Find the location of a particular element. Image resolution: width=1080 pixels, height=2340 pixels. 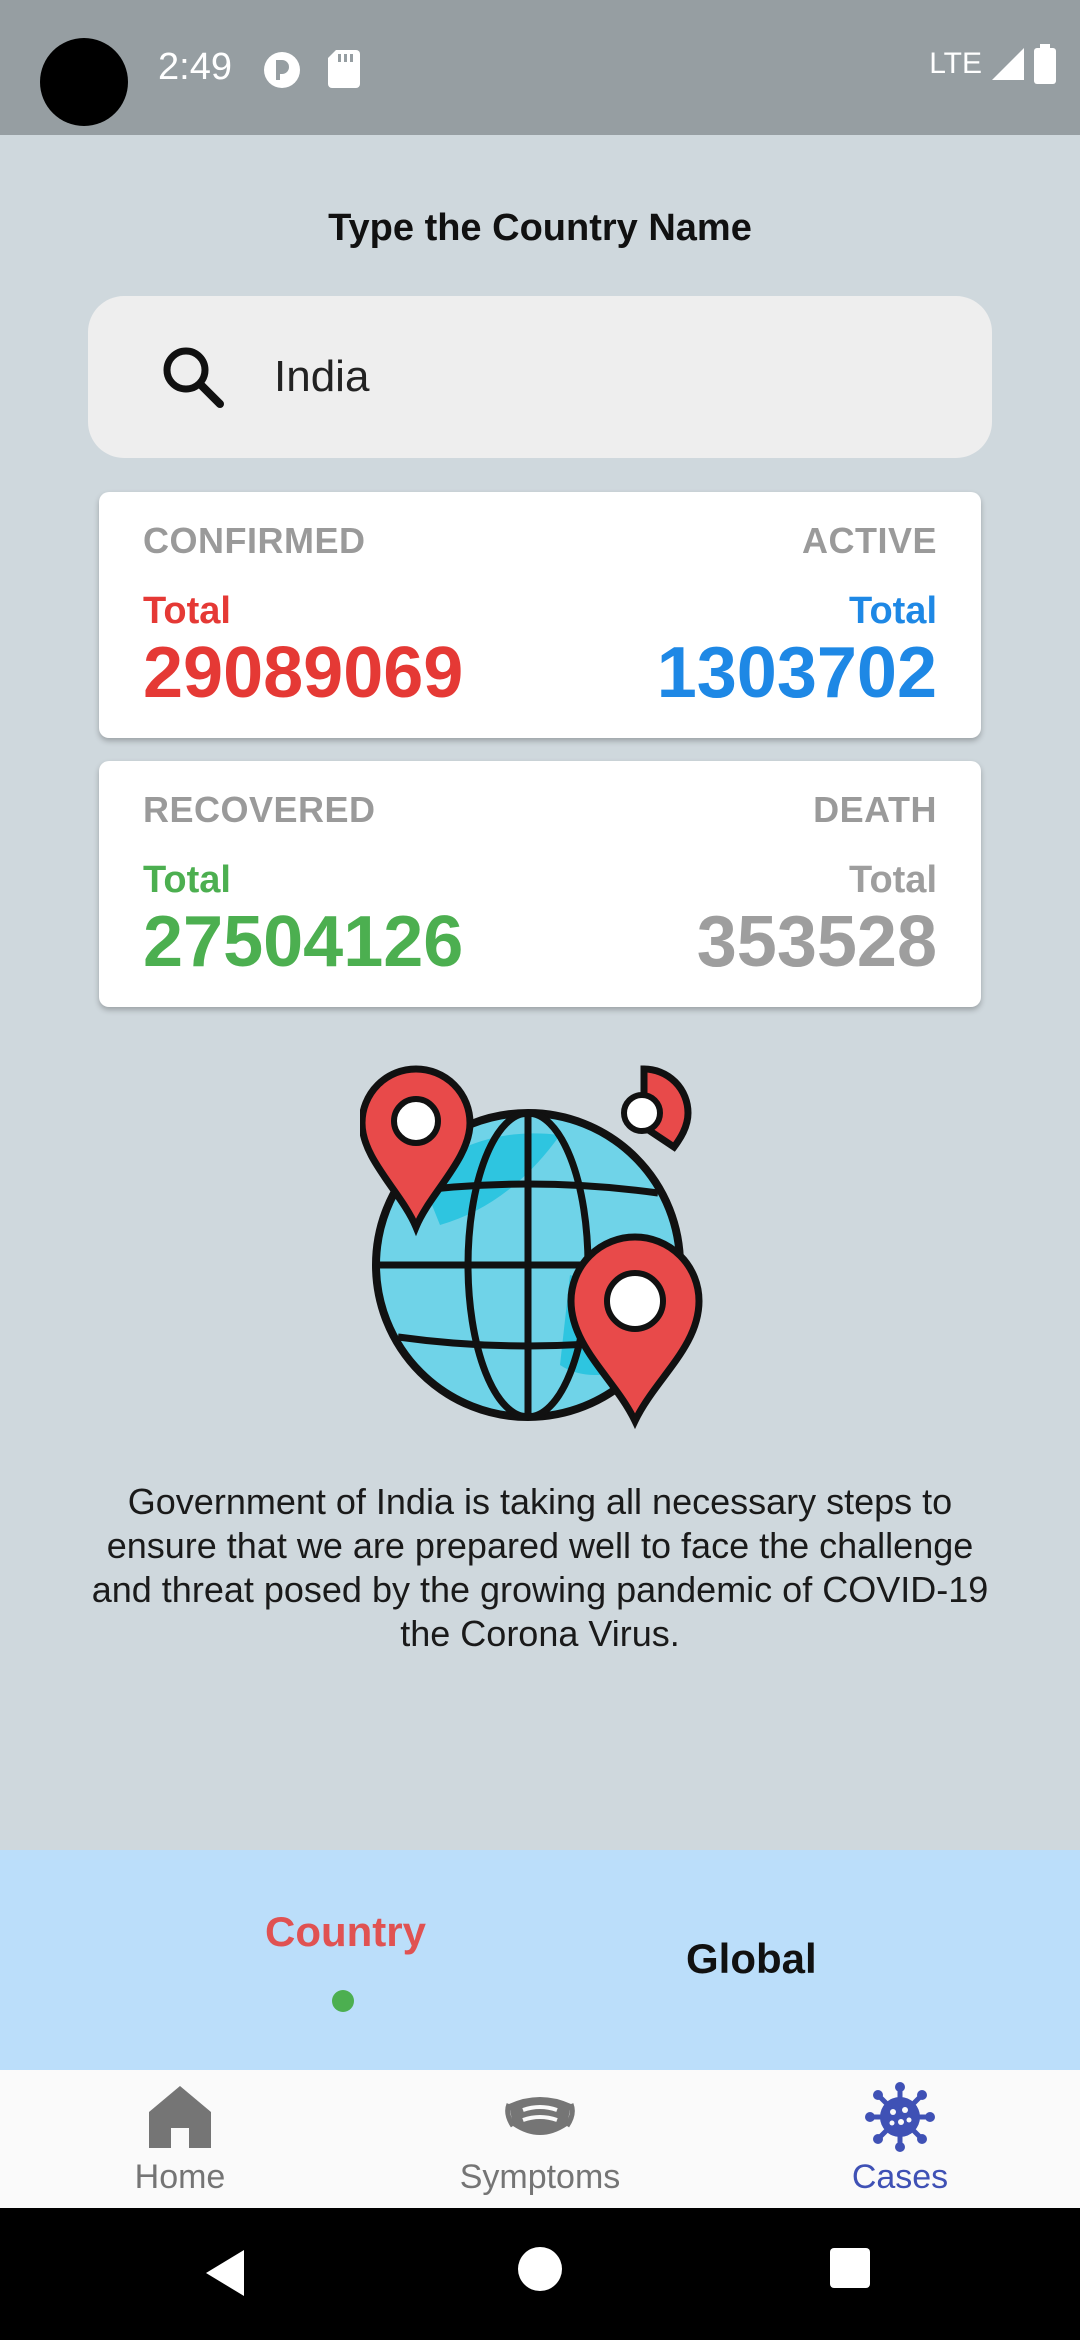

status-bar: 2:49 LTE is located at coordinates (540, 67).